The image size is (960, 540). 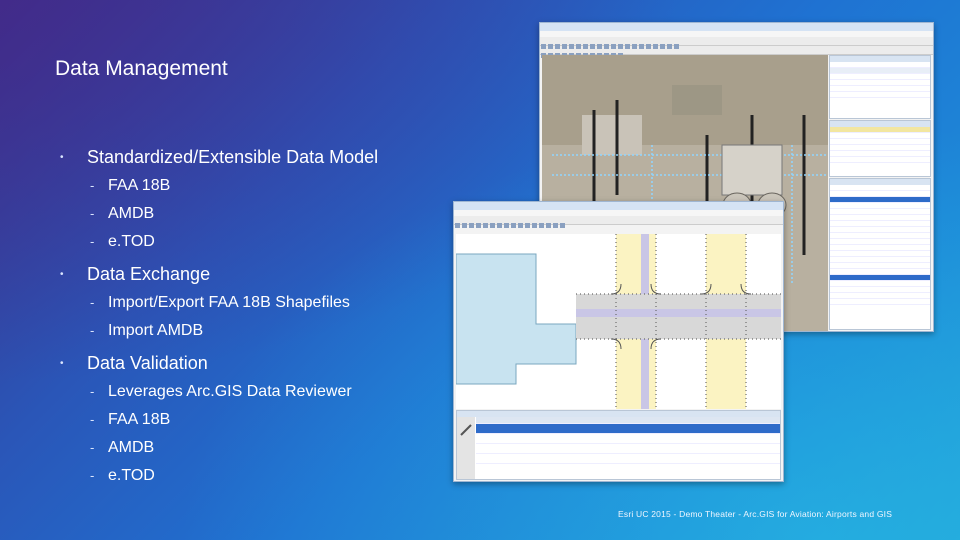 What do you see at coordinates (618, 321) in the screenshot?
I see `runway-map` at bounding box center [618, 321].